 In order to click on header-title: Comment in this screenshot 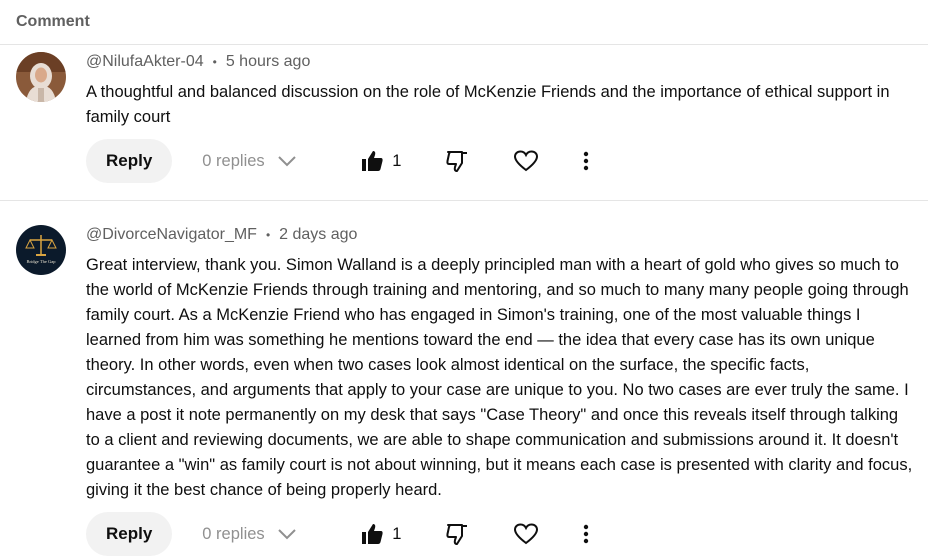, I will do `click(53, 21)`.